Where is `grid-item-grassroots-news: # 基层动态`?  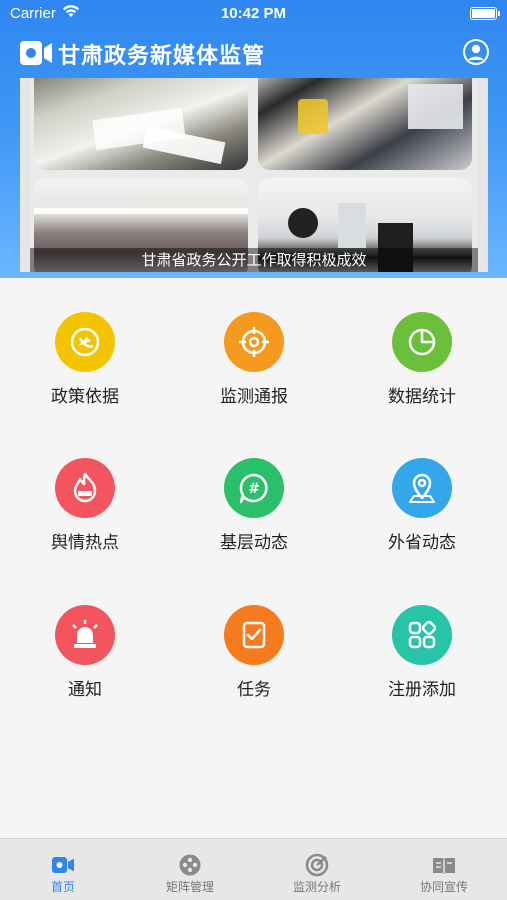
grid-item-grassroots-news: # 基层动态 is located at coordinates (254, 506).